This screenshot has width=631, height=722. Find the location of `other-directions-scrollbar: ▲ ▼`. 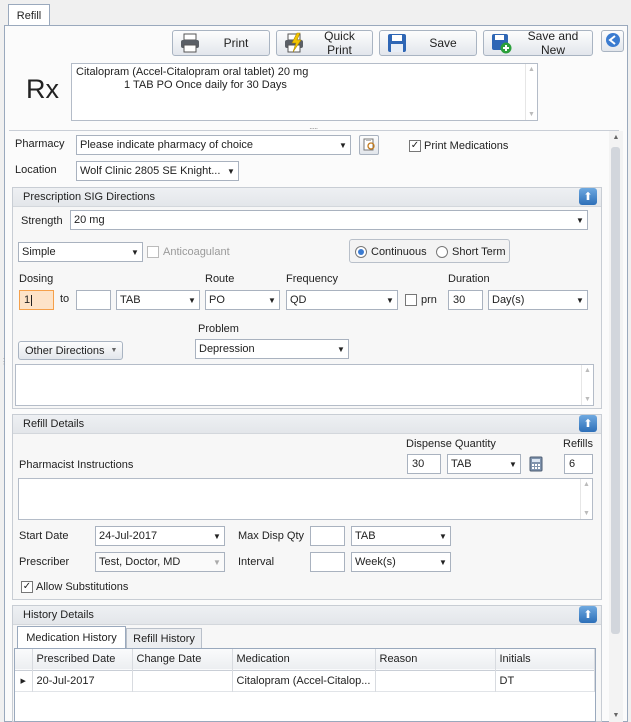

other-directions-scrollbar: ▲ ▼ is located at coordinates (587, 385).